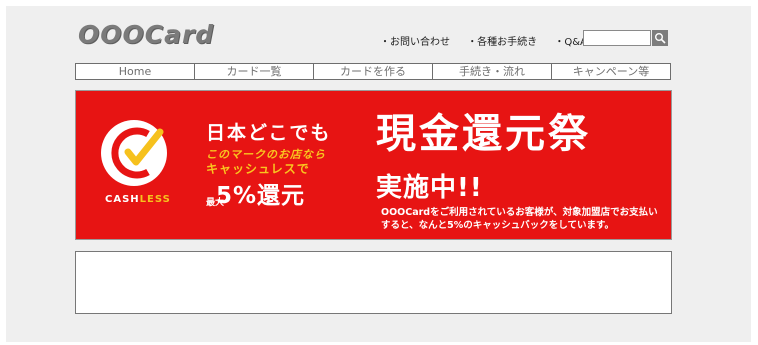 The width and height of the screenshot is (758, 345). What do you see at coordinates (146, 34) in the screenshot?
I see `site-logo: OOOCard` at bounding box center [146, 34].